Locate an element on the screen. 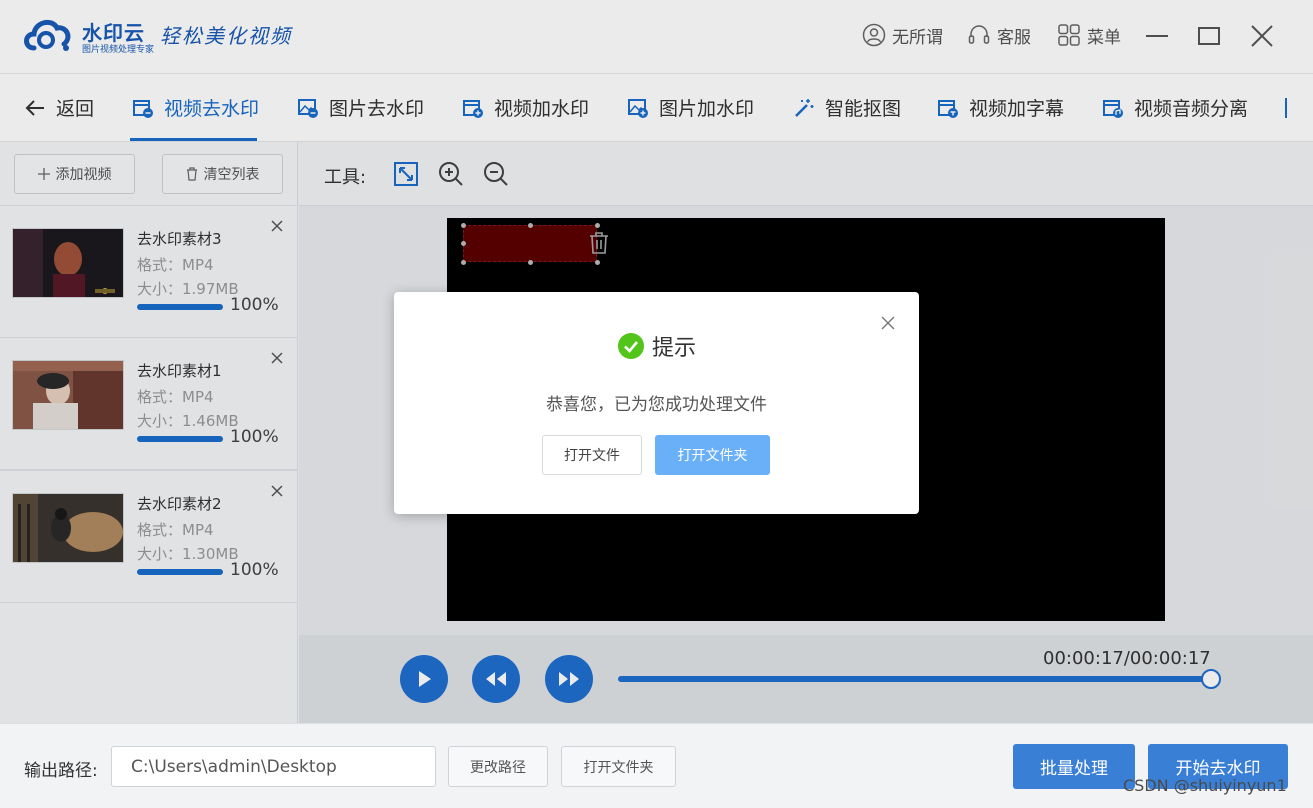 This screenshot has width=1313, height=808. open-output-folder-button: 打开文件夹 is located at coordinates (618, 766).